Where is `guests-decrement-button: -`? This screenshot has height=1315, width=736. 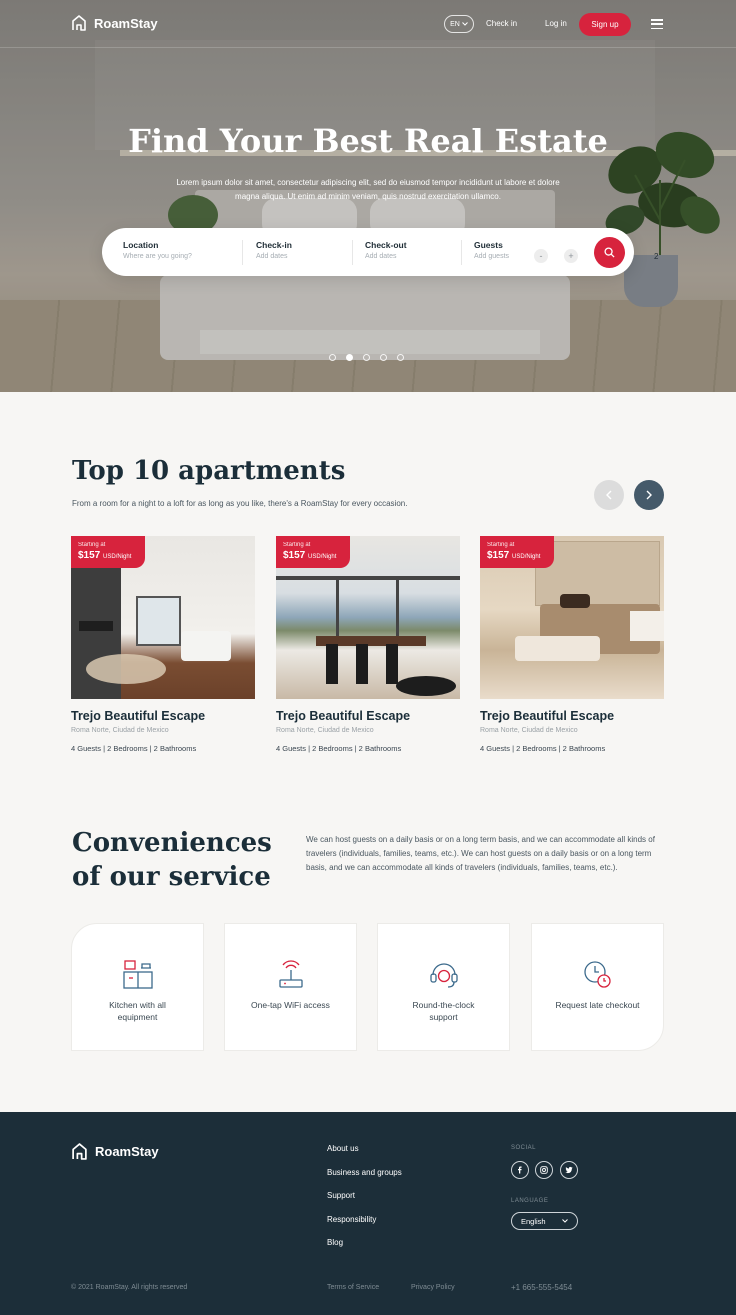 guests-decrement-button: - is located at coordinates (541, 256).